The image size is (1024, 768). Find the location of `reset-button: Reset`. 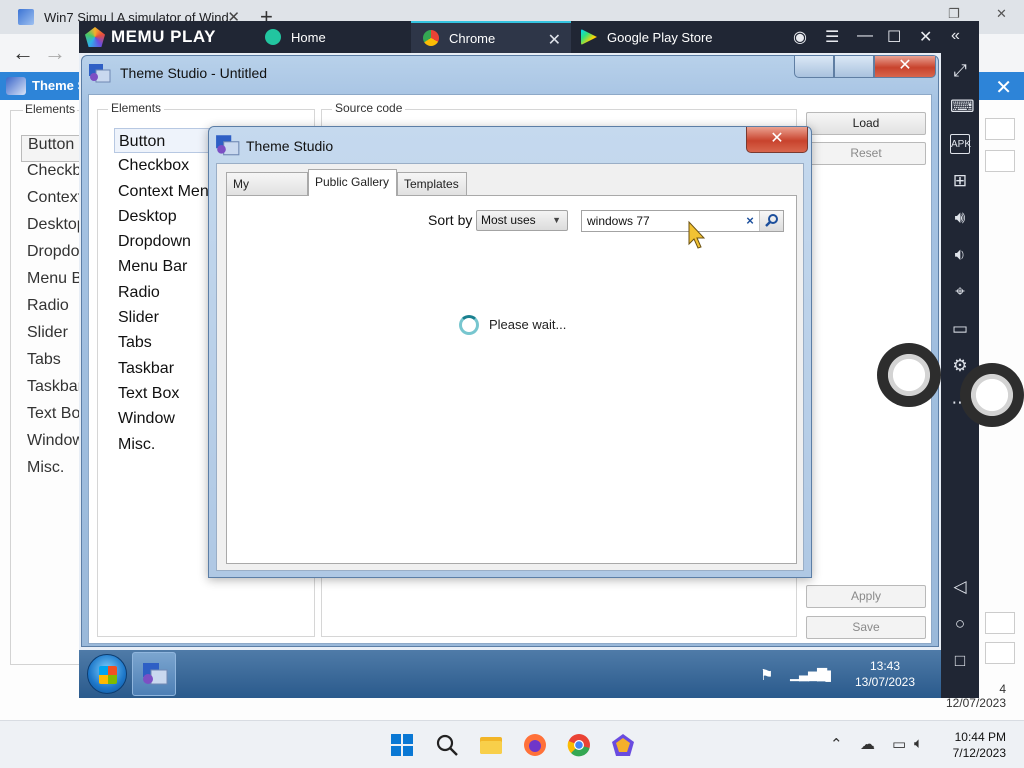

reset-button: Reset is located at coordinates (866, 153).